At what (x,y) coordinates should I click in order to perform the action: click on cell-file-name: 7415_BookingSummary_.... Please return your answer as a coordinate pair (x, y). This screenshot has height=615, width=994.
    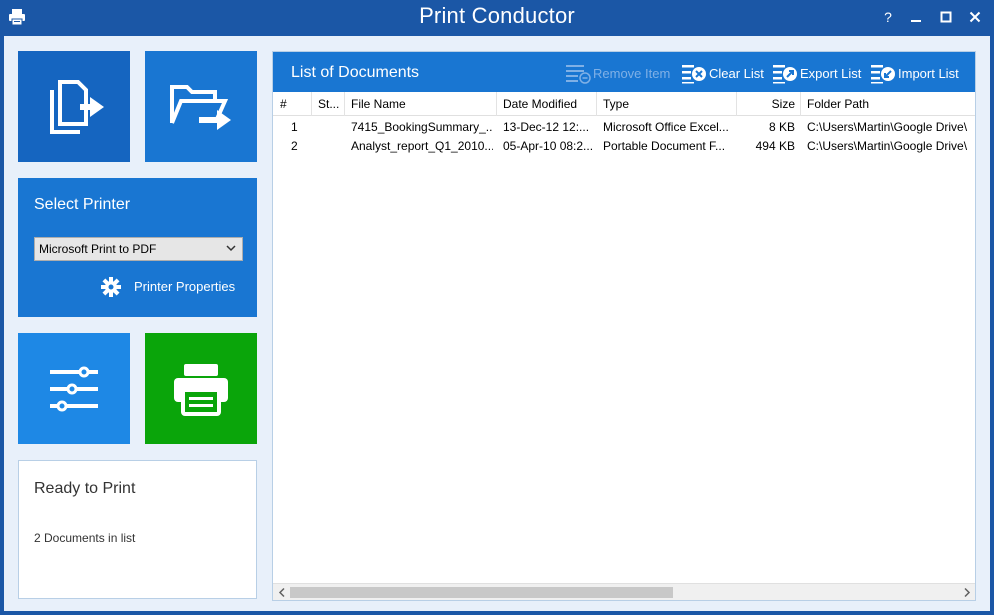
    Looking at the image, I should click on (422, 127).